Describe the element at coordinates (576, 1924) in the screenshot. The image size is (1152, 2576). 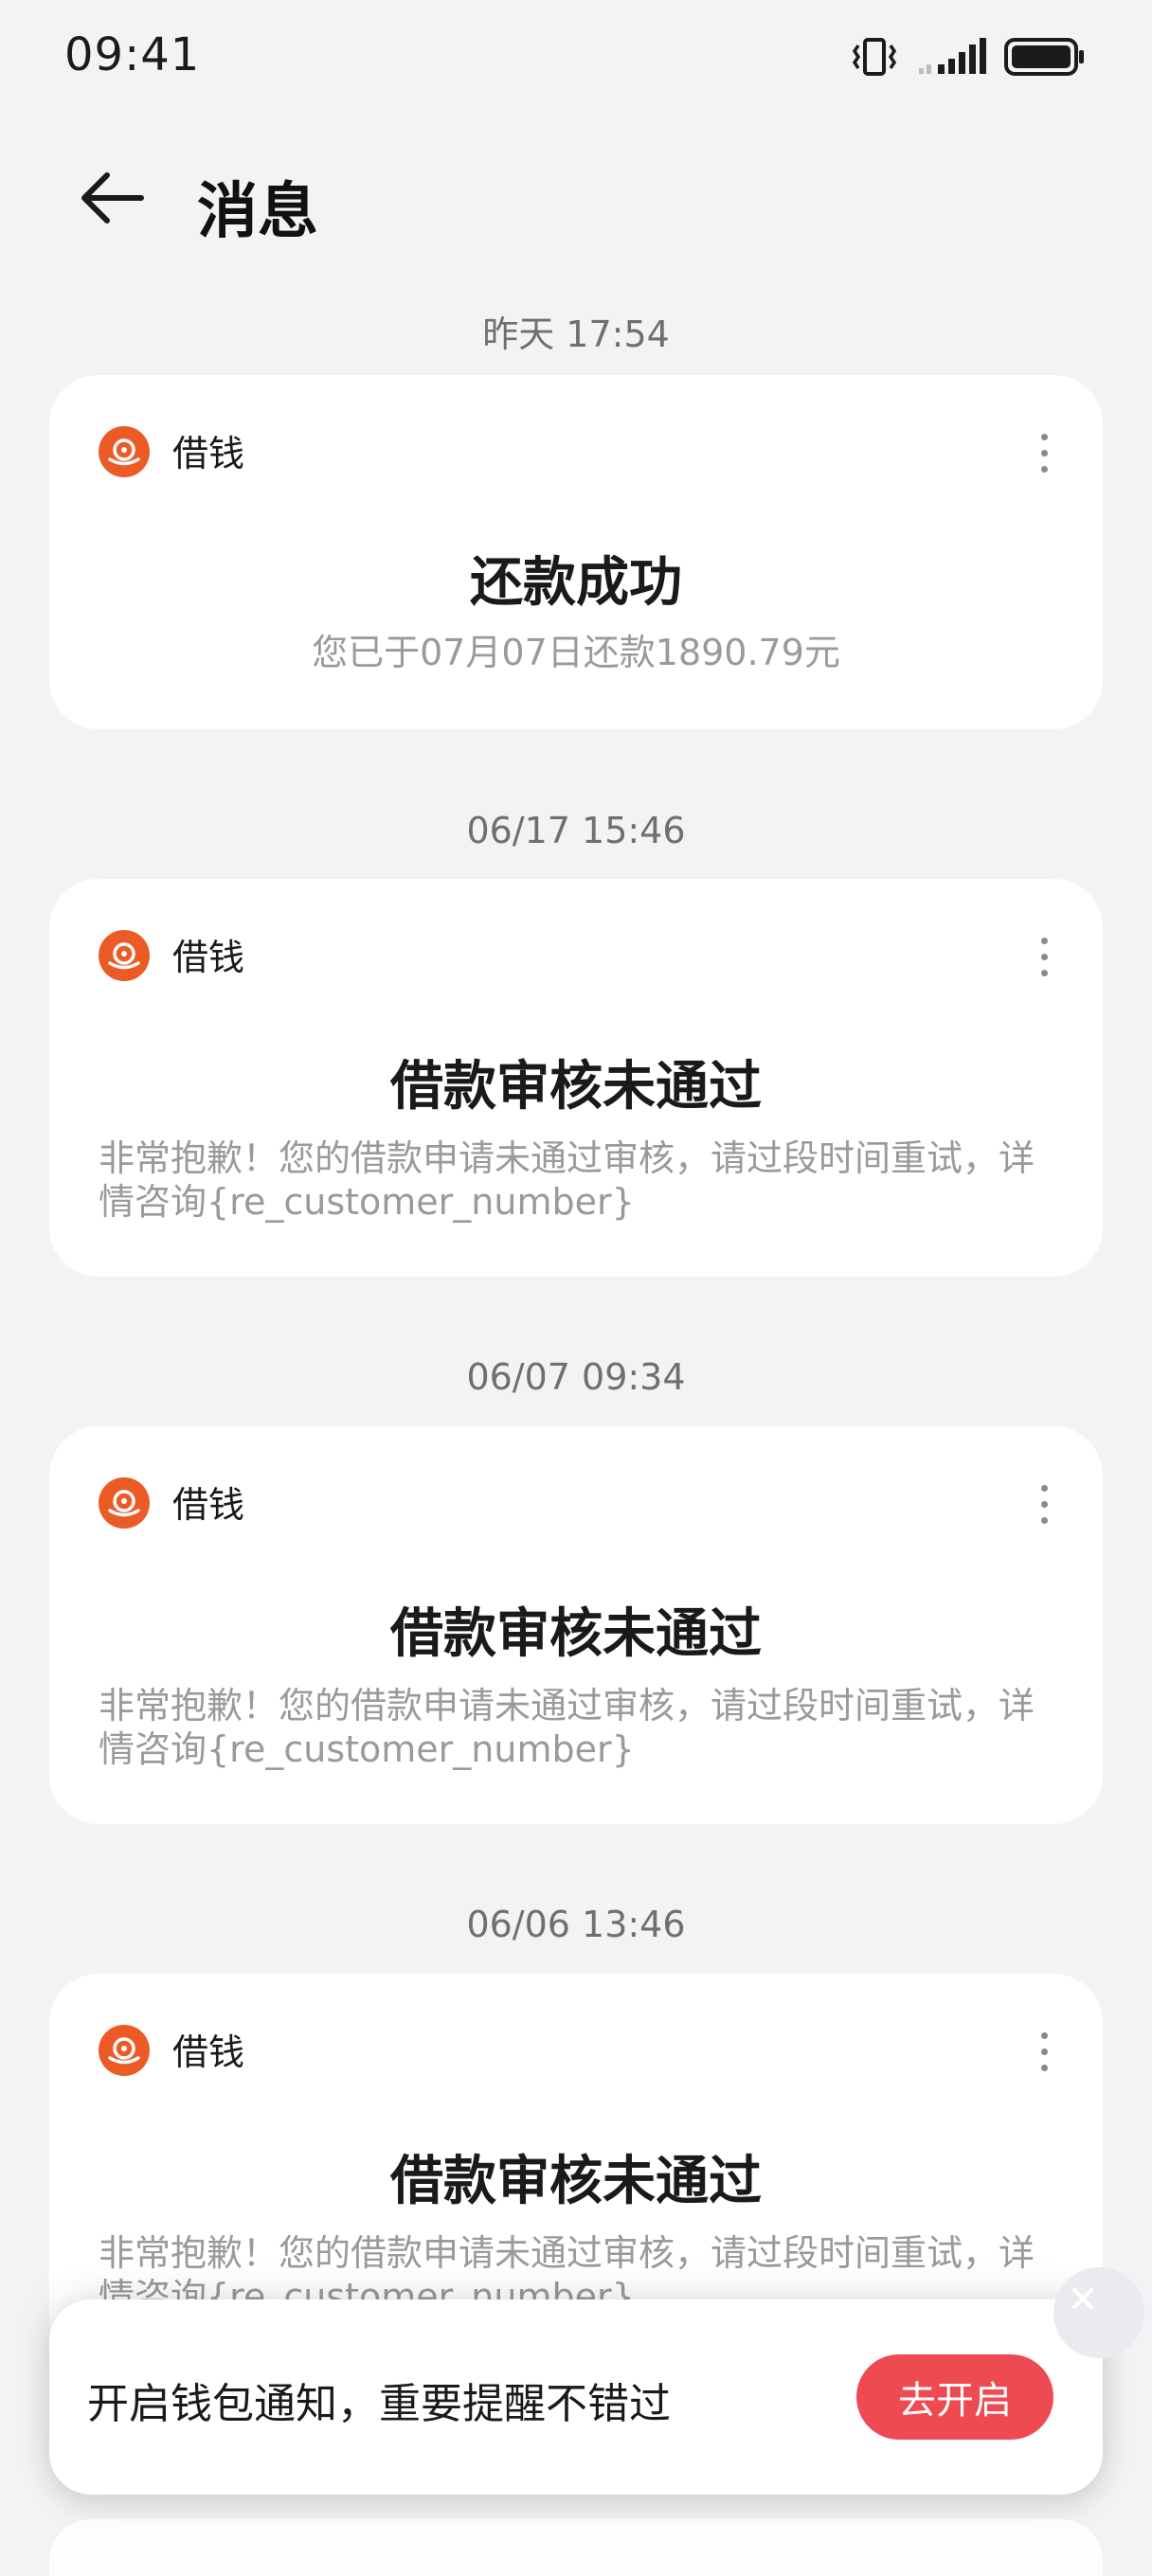
I see `message-time: 06/06 13:46` at that location.